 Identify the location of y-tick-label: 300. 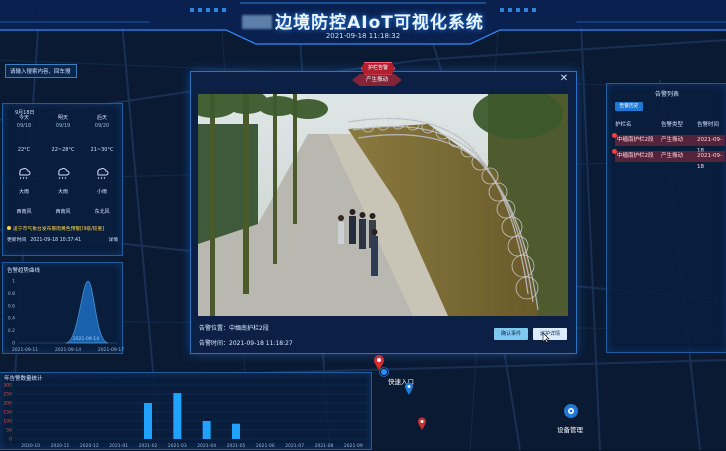
(7, 386).